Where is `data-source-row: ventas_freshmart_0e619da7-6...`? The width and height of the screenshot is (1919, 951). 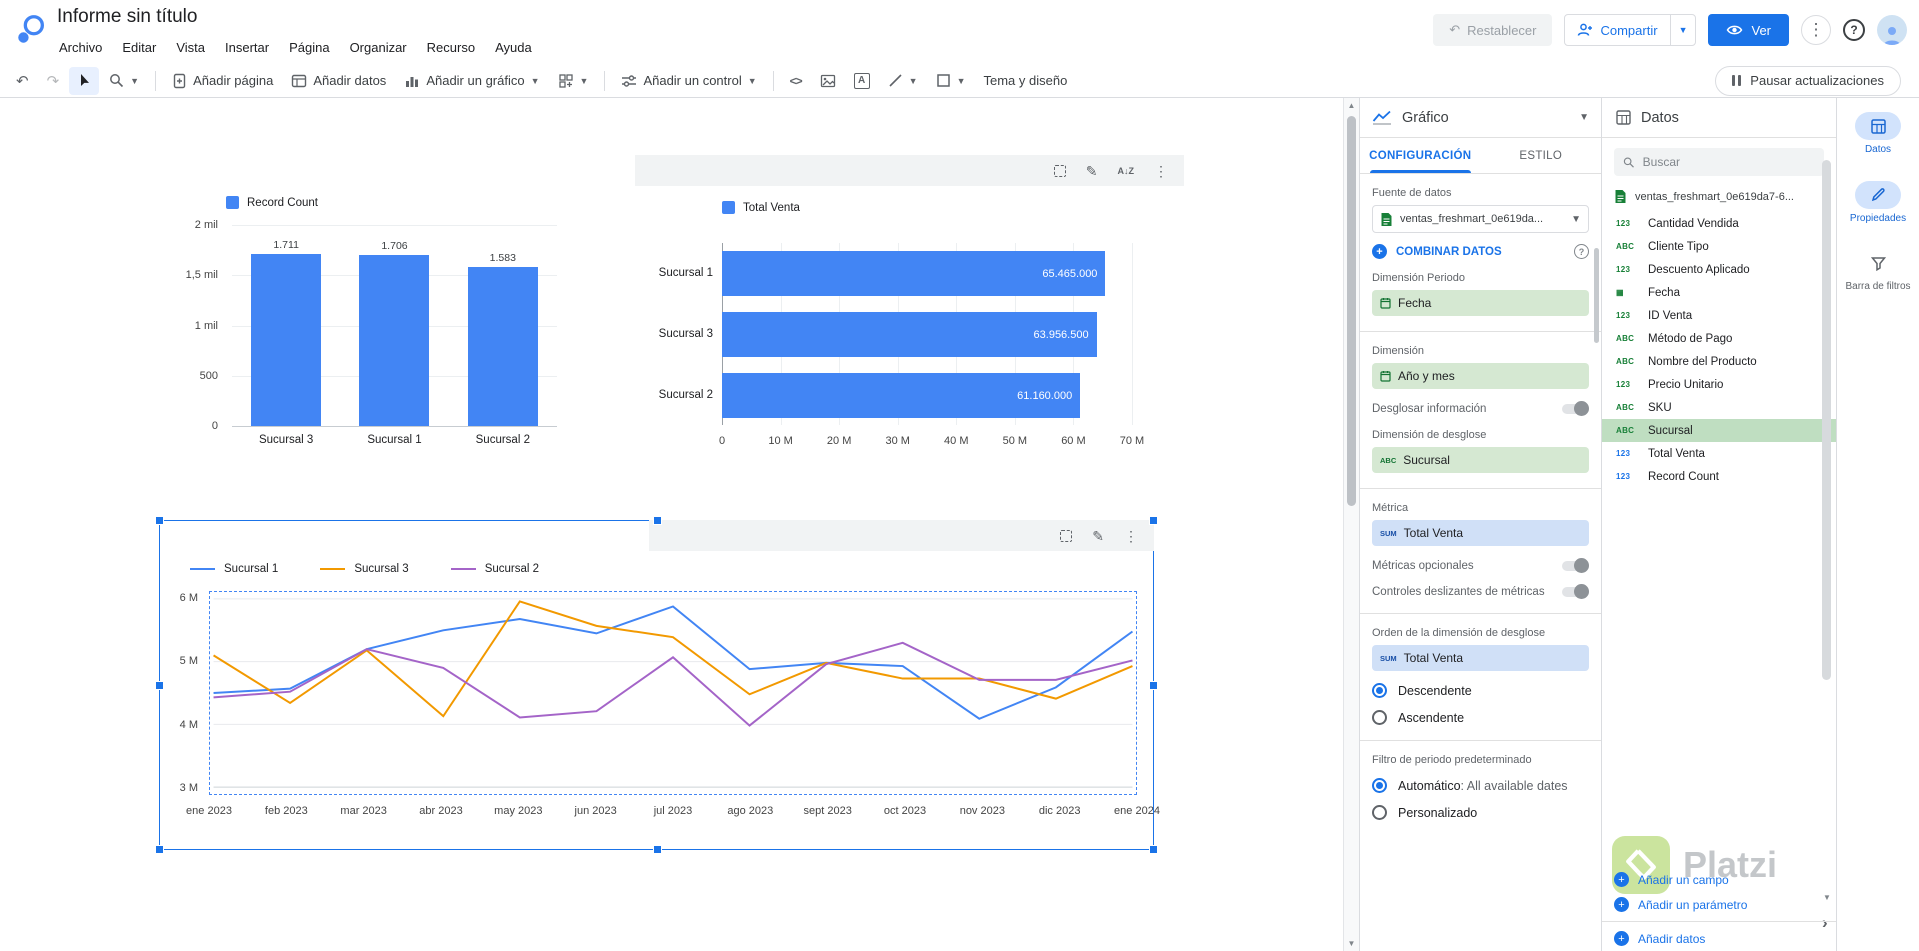 data-source-row: ventas_freshmart_0e619da7-6... is located at coordinates (1719, 198).